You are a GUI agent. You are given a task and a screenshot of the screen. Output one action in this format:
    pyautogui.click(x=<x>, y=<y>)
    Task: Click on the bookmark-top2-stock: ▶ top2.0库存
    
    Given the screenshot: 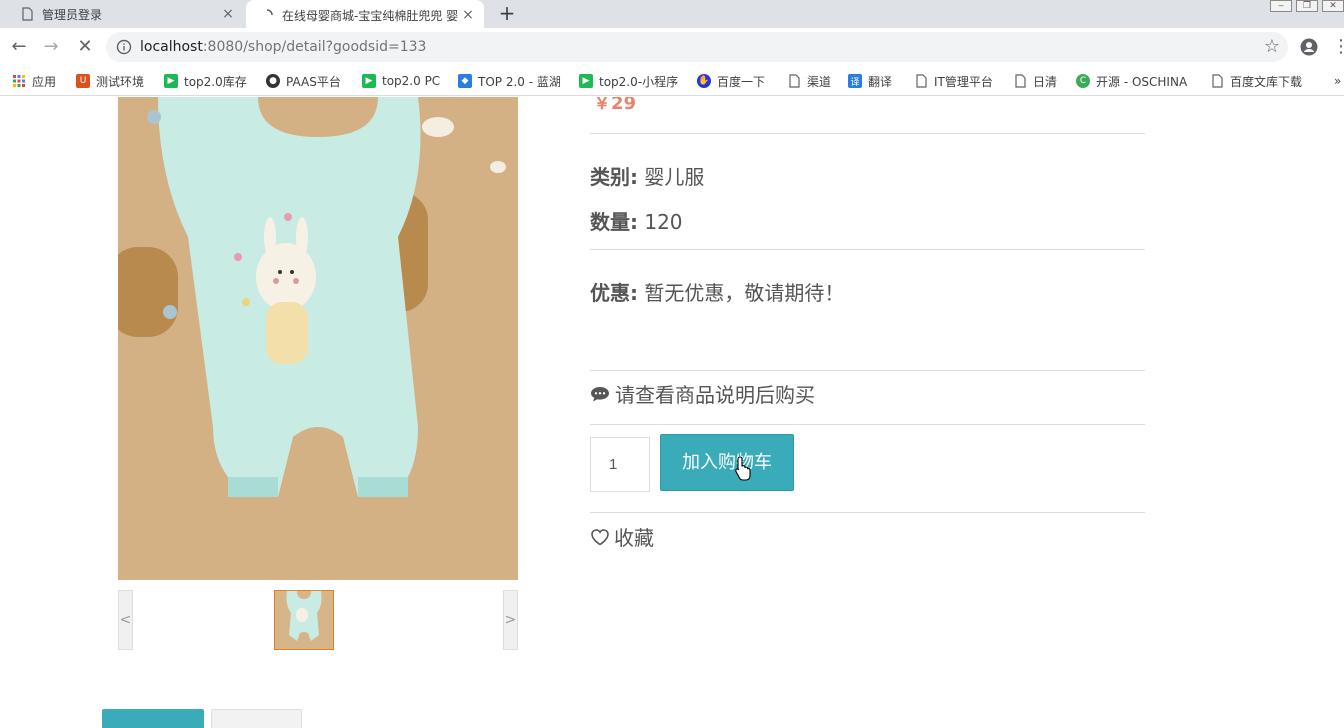 What is the action you would take?
    pyautogui.click(x=205, y=81)
    